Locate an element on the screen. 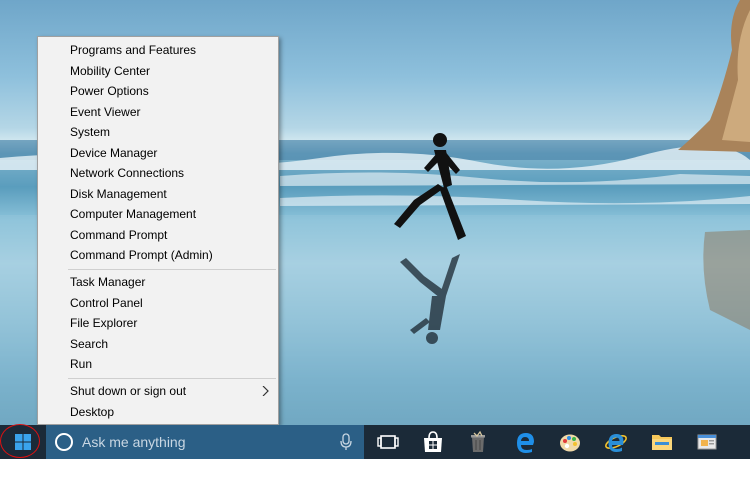 This screenshot has width=750, height=484. menu-item-label: Task Manager is located at coordinates (108, 282).